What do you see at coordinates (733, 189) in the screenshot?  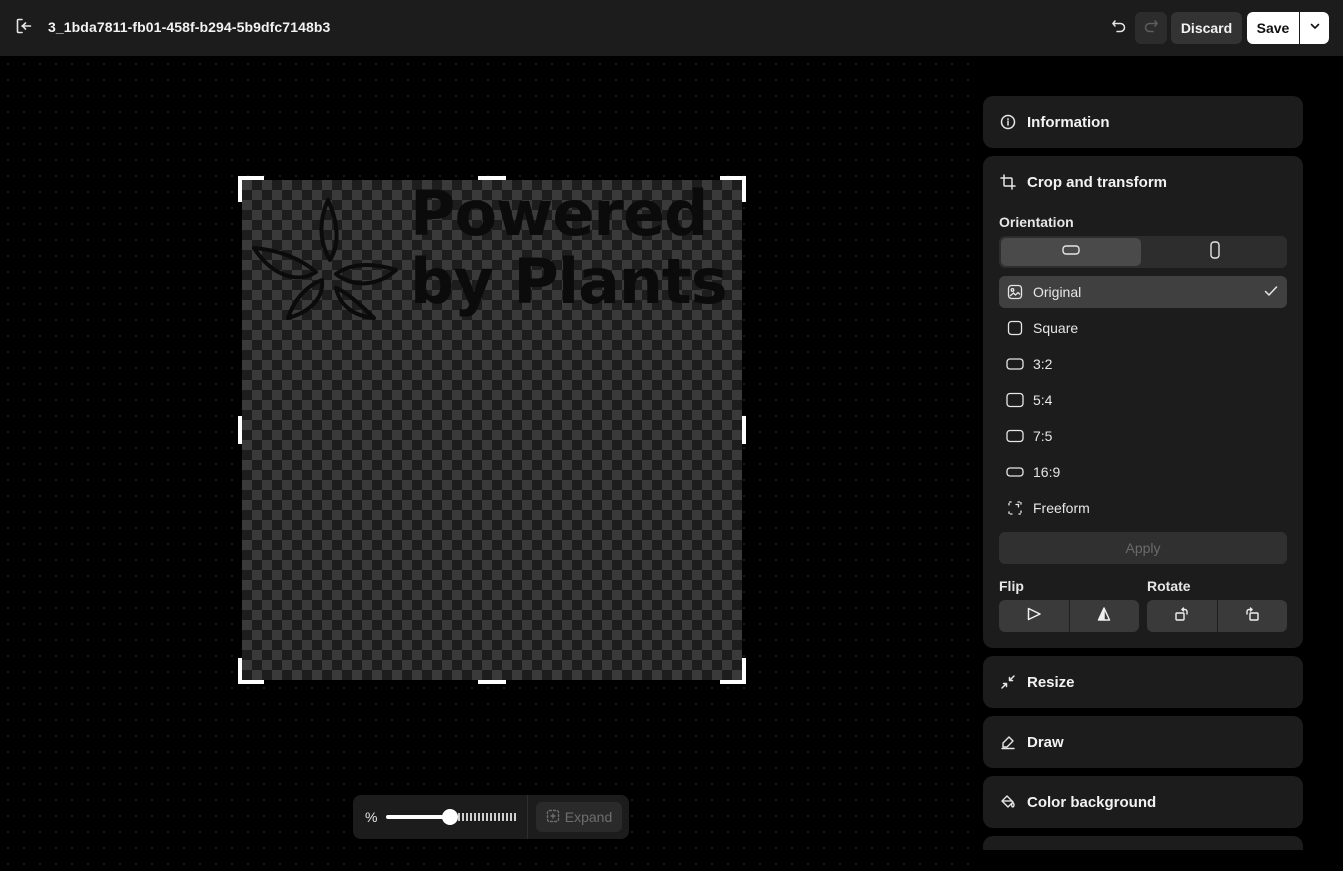 I see `crop-corner-top-right` at bounding box center [733, 189].